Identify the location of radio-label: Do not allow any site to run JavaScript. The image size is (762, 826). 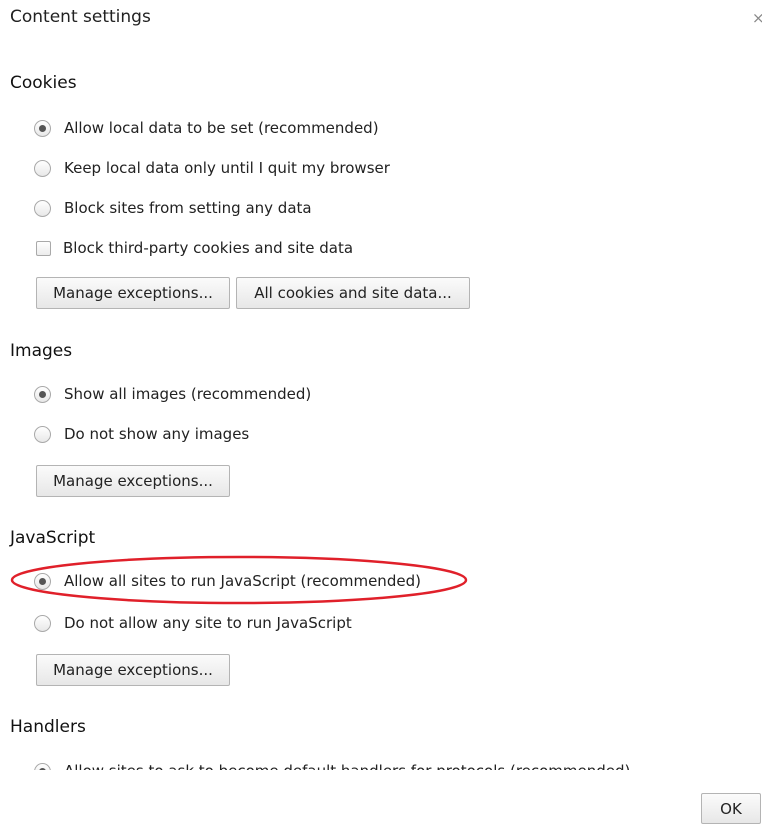
(208, 623).